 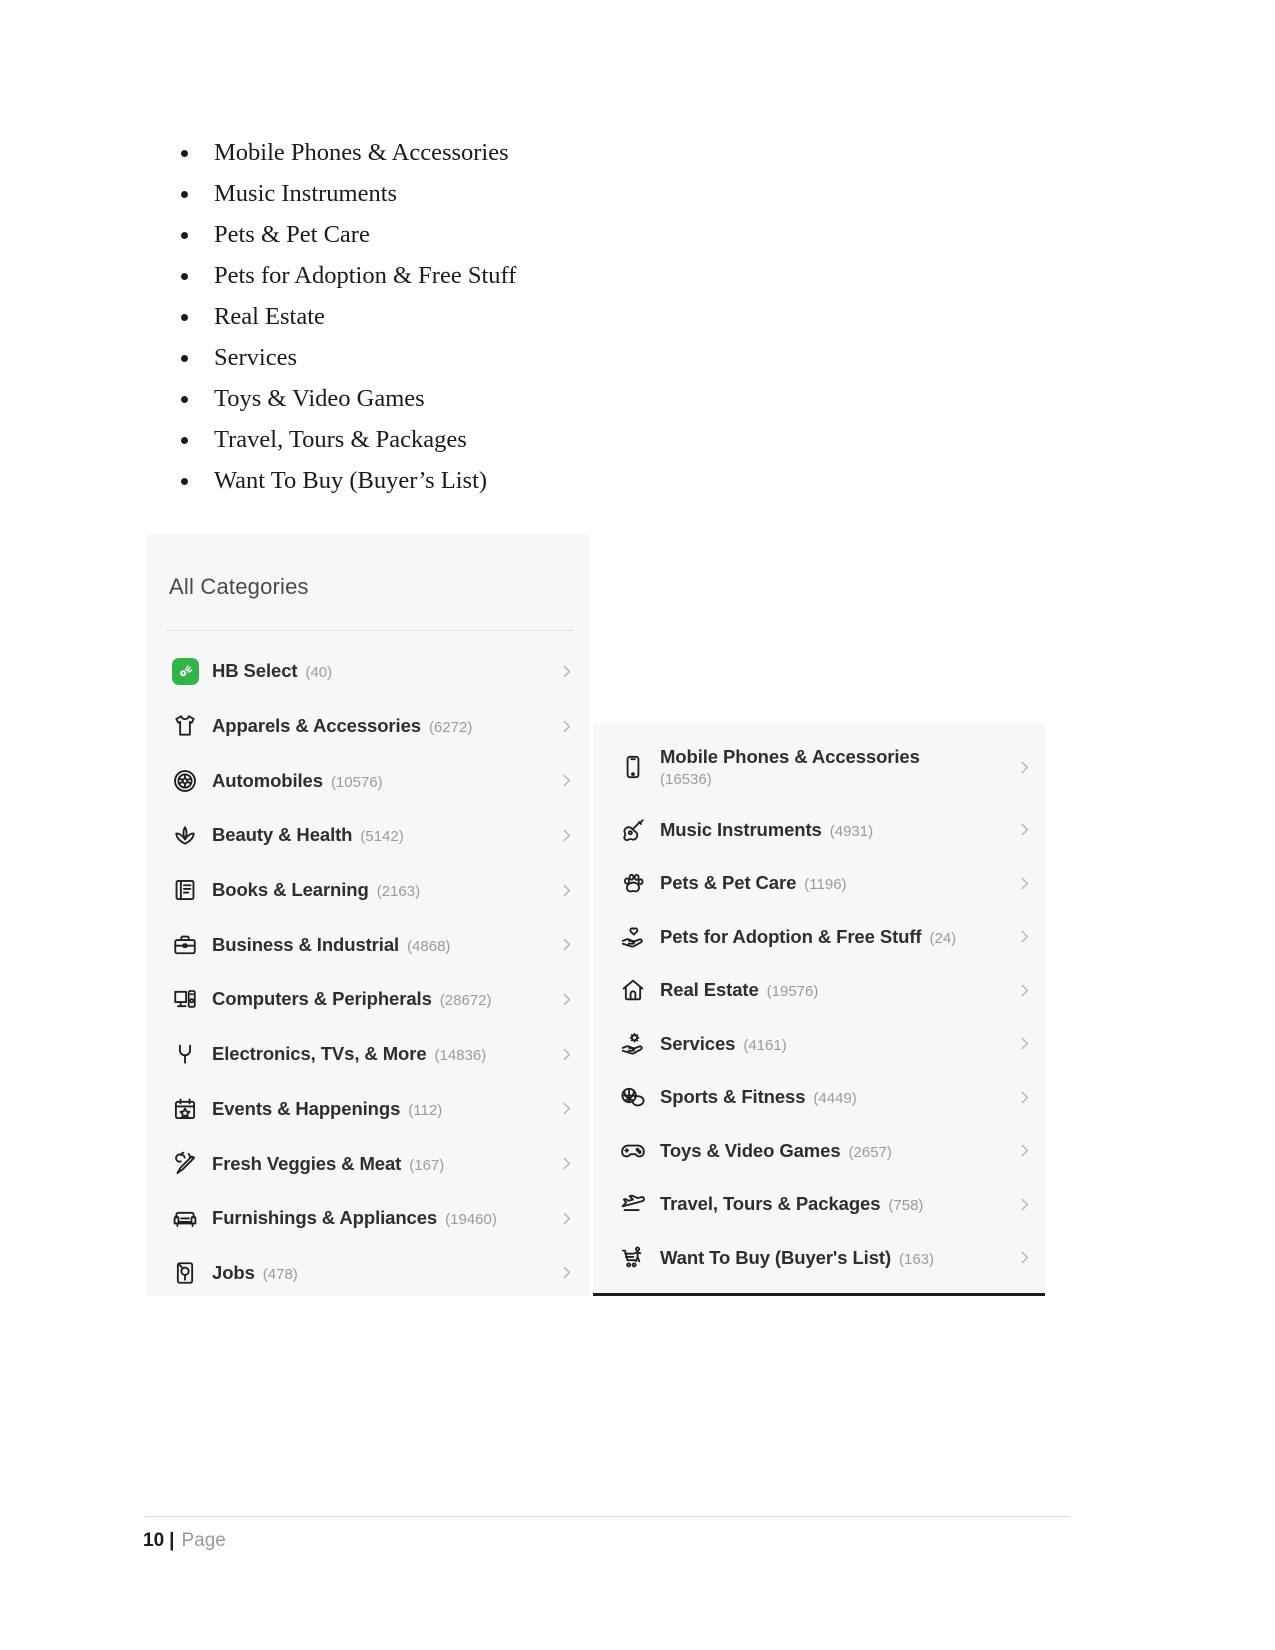 What do you see at coordinates (851, 831) in the screenshot?
I see `category-count: (4931)` at bounding box center [851, 831].